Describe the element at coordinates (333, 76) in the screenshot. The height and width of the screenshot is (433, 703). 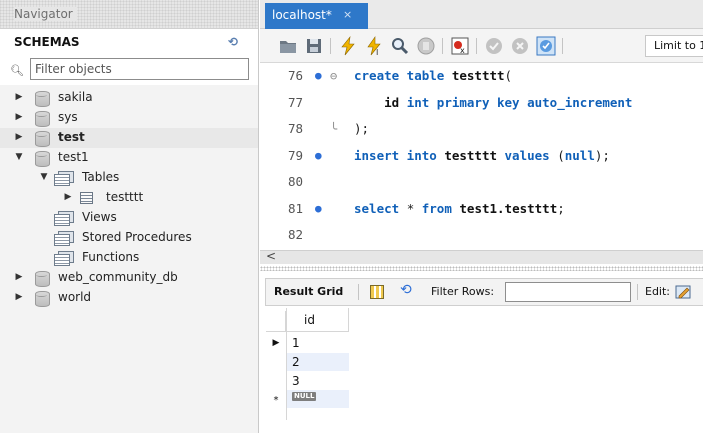
I see `fold-icon: ⊖` at that location.